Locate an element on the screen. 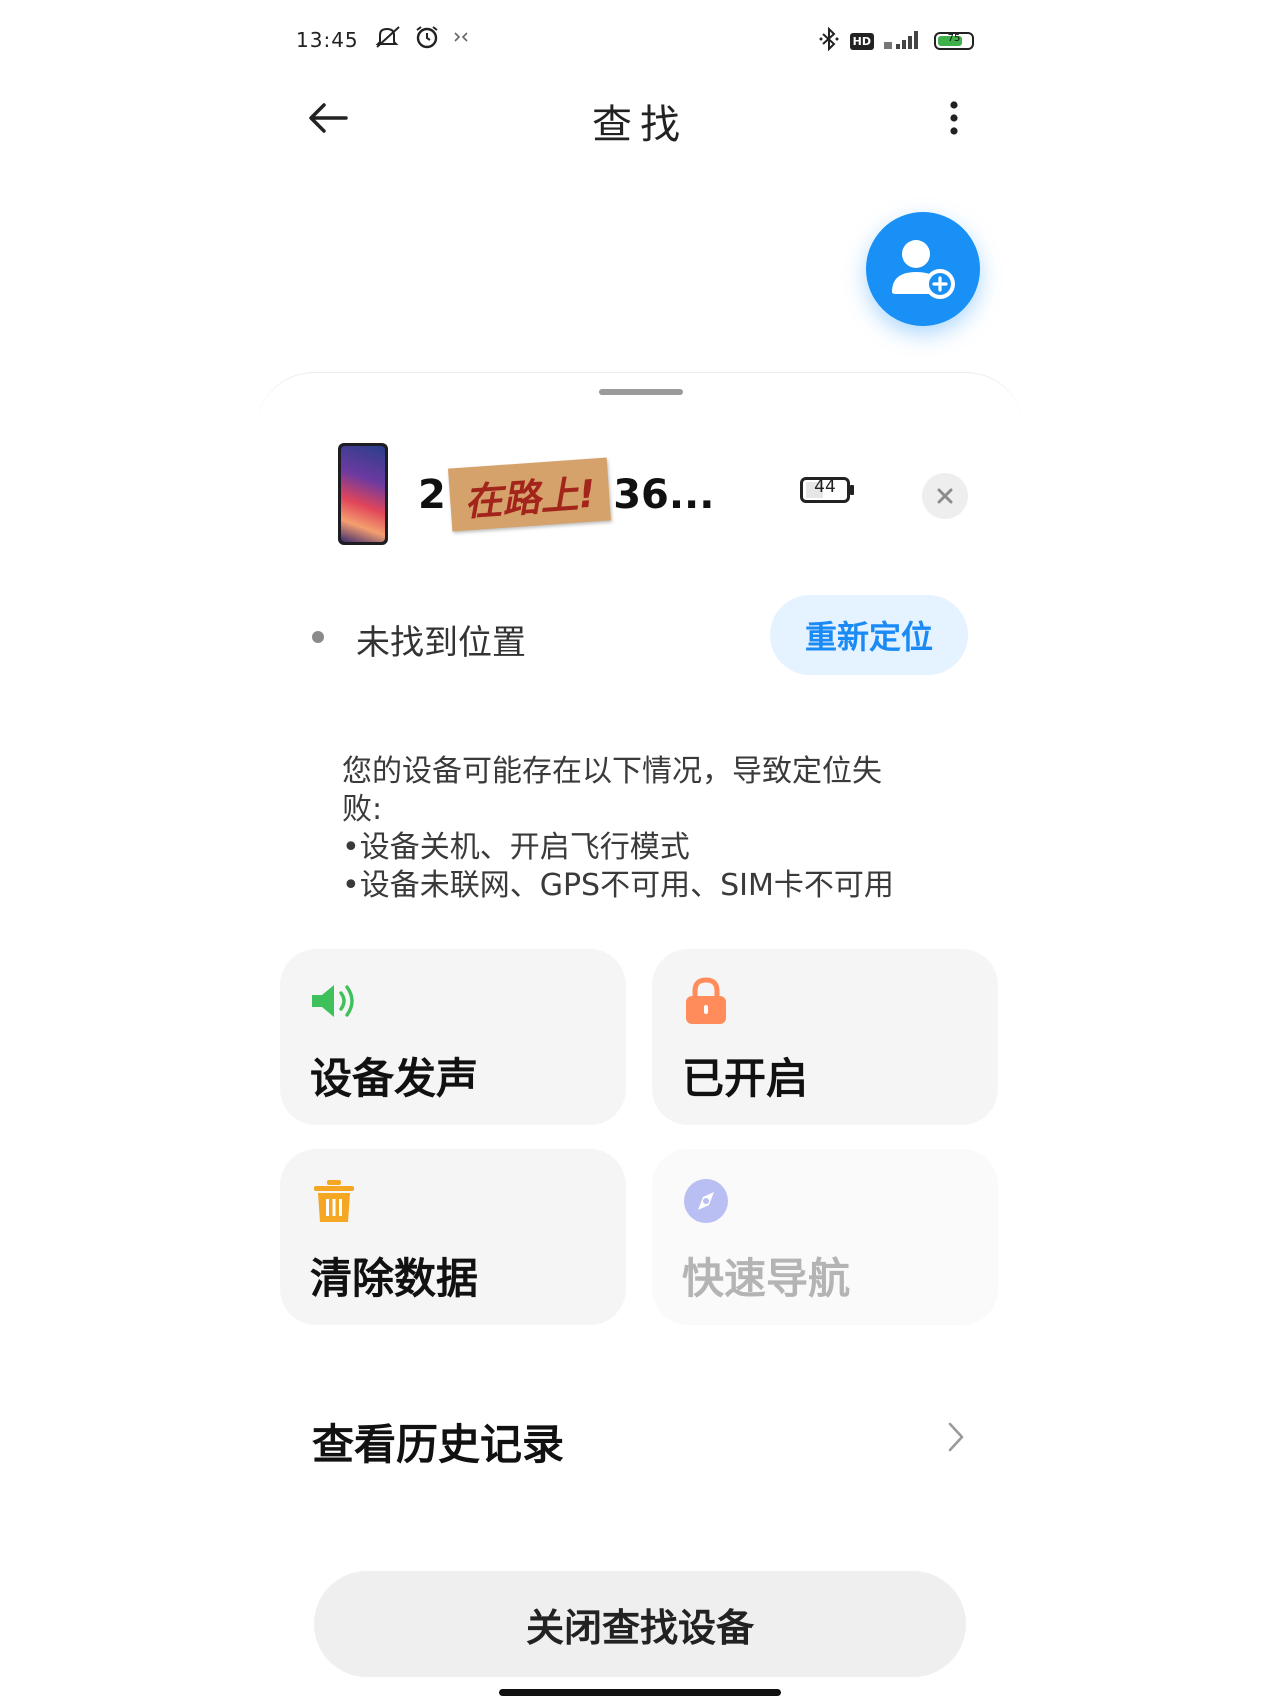 This screenshot has width=1280, height=1706. tile-label: 快速导航 is located at coordinates (766, 1278).